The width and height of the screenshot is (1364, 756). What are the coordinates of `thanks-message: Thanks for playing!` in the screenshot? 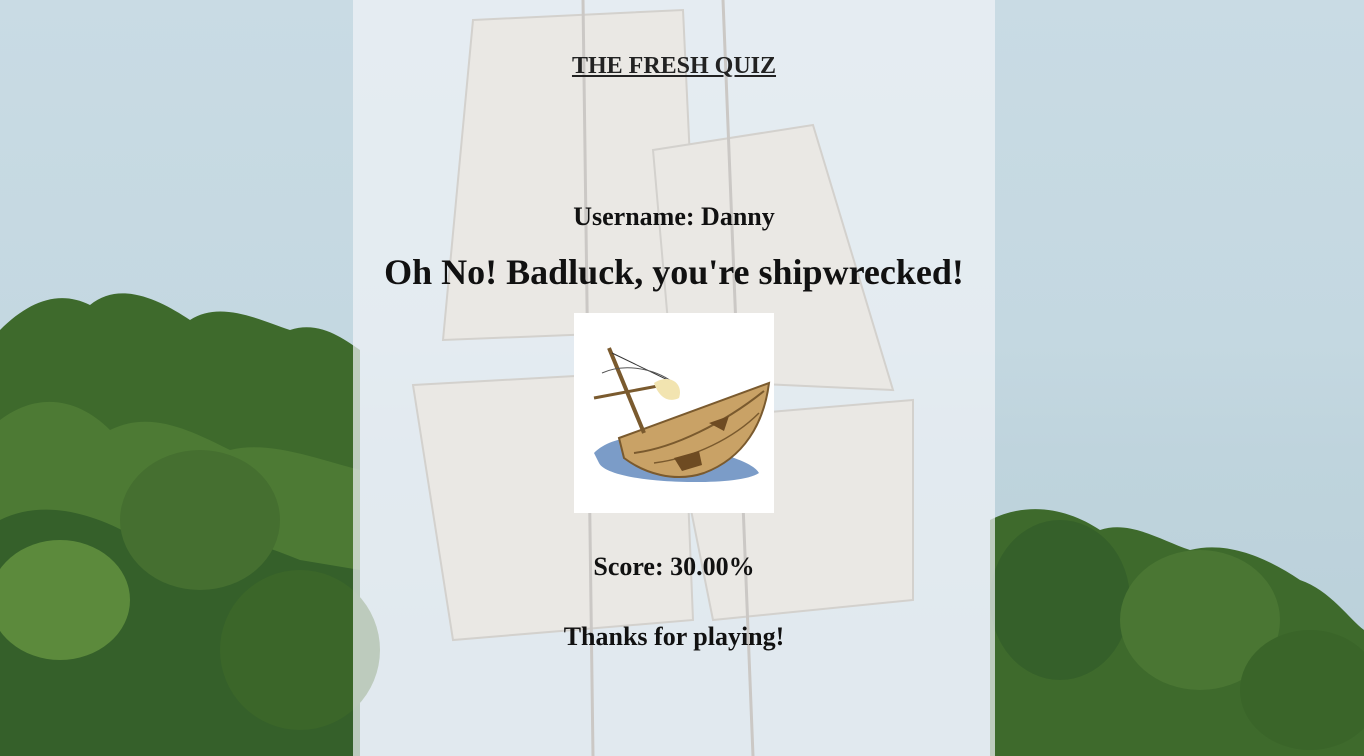 It's located at (674, 636).